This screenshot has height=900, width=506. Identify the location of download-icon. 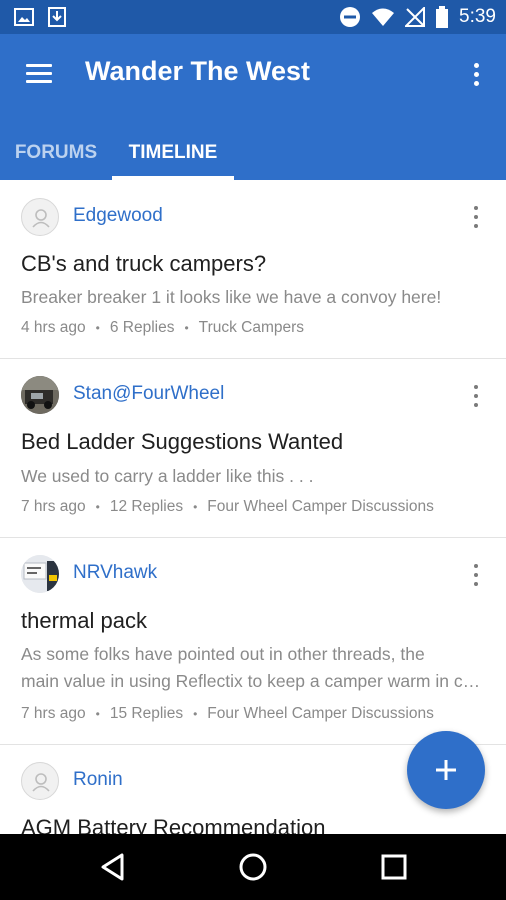
(57, 17).